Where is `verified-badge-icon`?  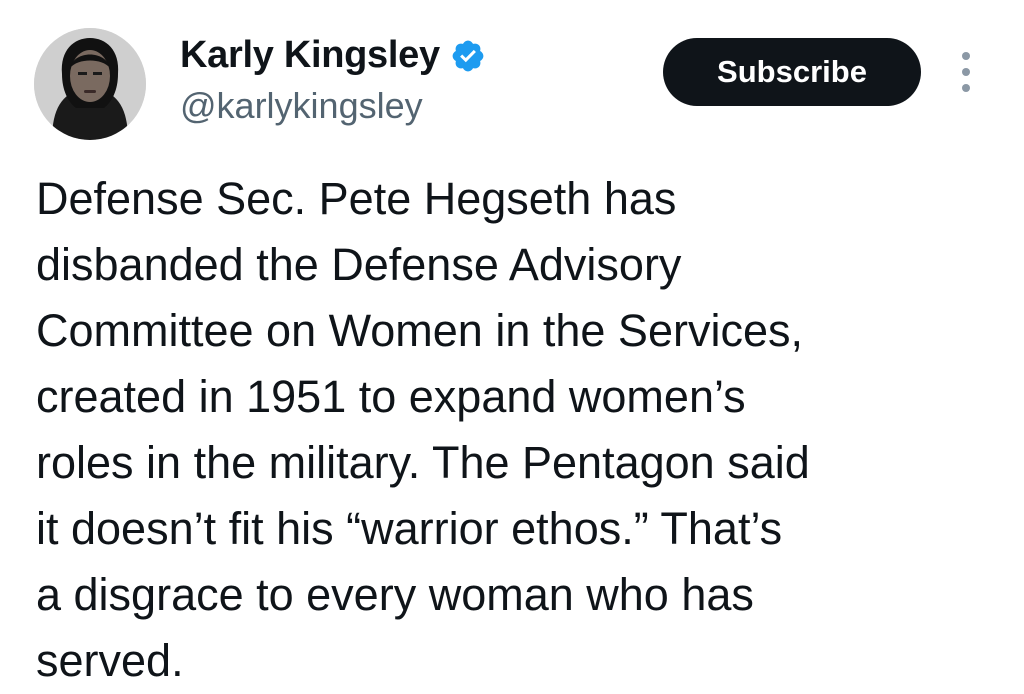
verified-badge-icon is located at coordinates (468, 55).